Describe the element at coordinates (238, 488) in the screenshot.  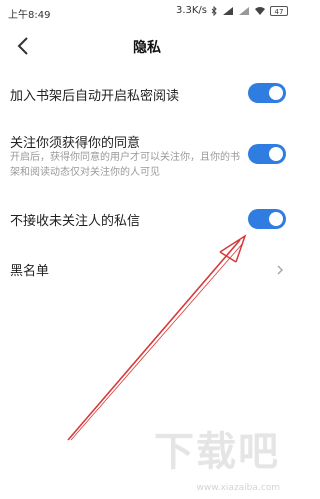
I see `watermark-url: www.xiazaiba.com` at that location.